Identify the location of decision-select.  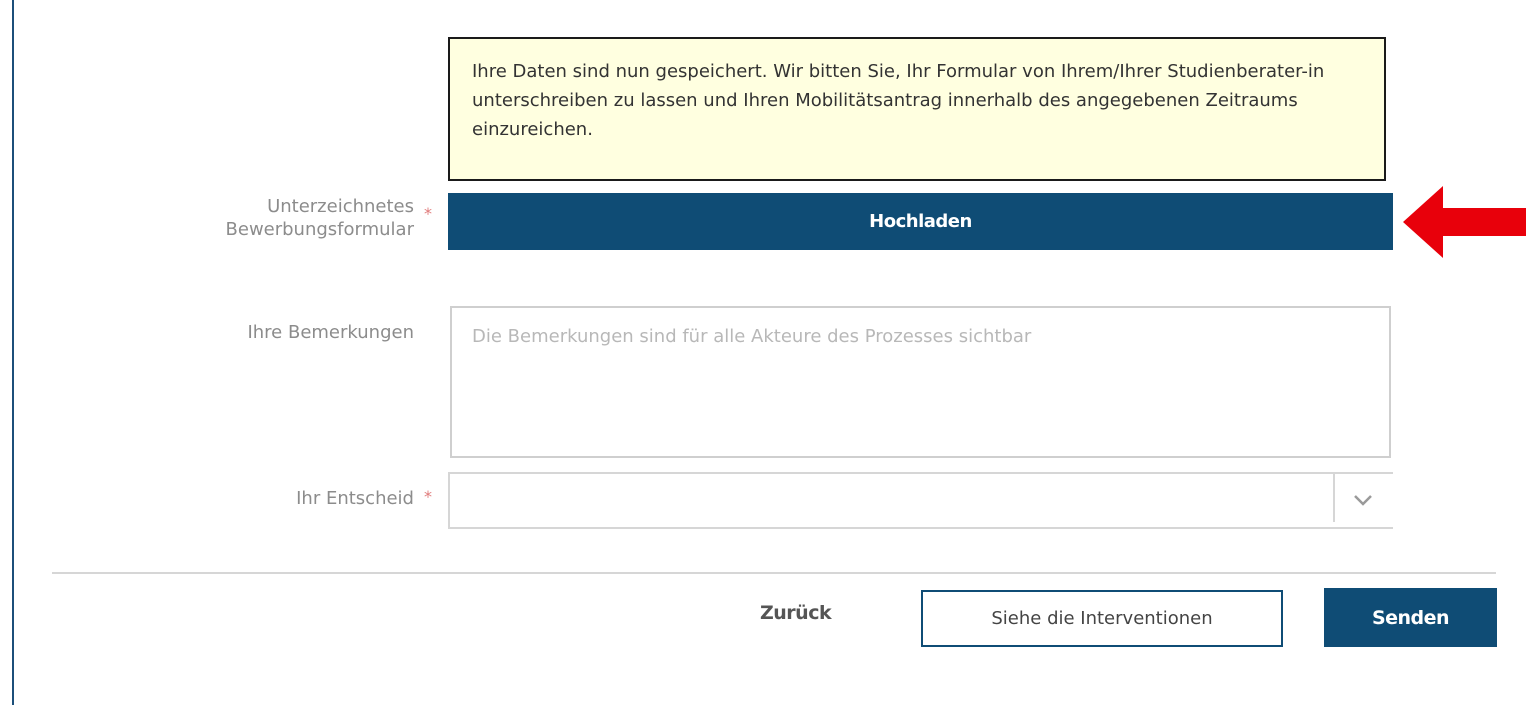
(920, 500).